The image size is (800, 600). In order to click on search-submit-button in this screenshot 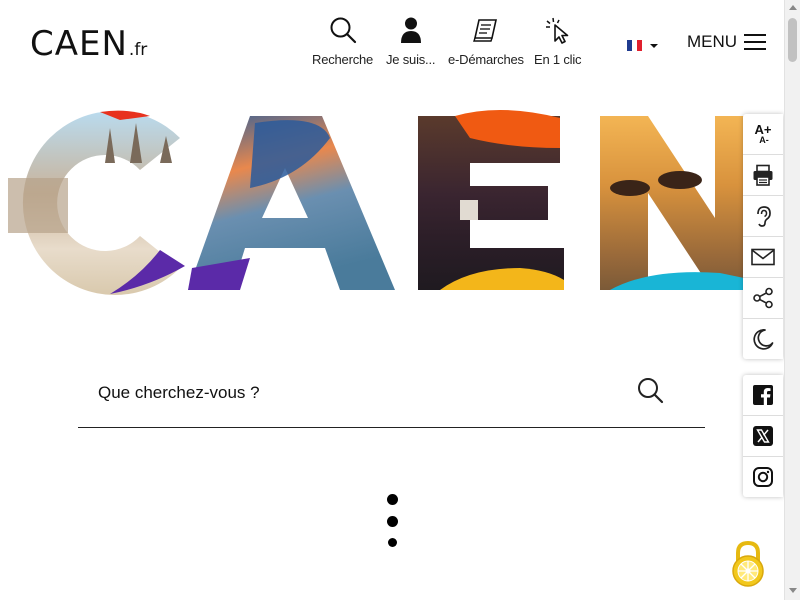, I will do `click(651, 393)`.